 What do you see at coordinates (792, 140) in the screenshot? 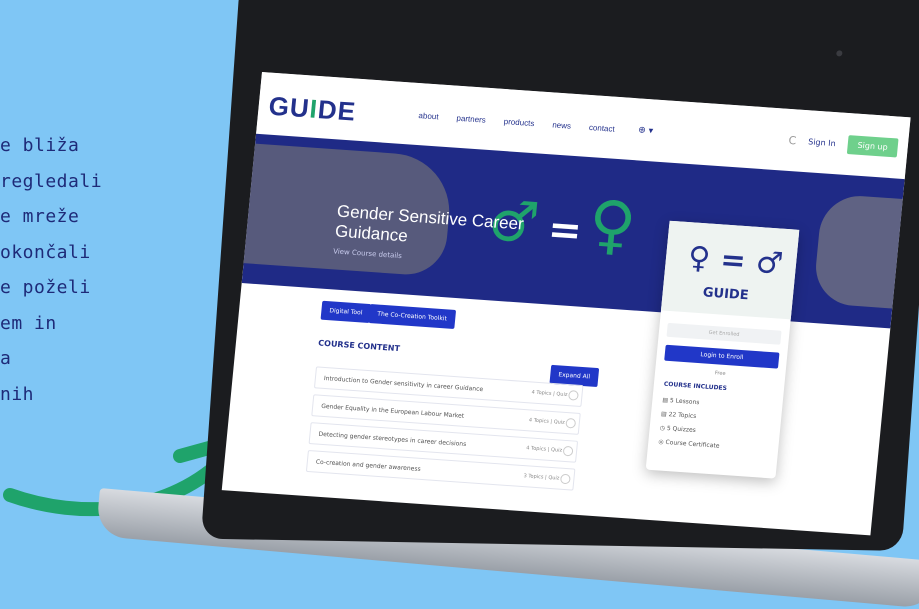
I see `cart-icon: C` at bounding box center [792, 140].